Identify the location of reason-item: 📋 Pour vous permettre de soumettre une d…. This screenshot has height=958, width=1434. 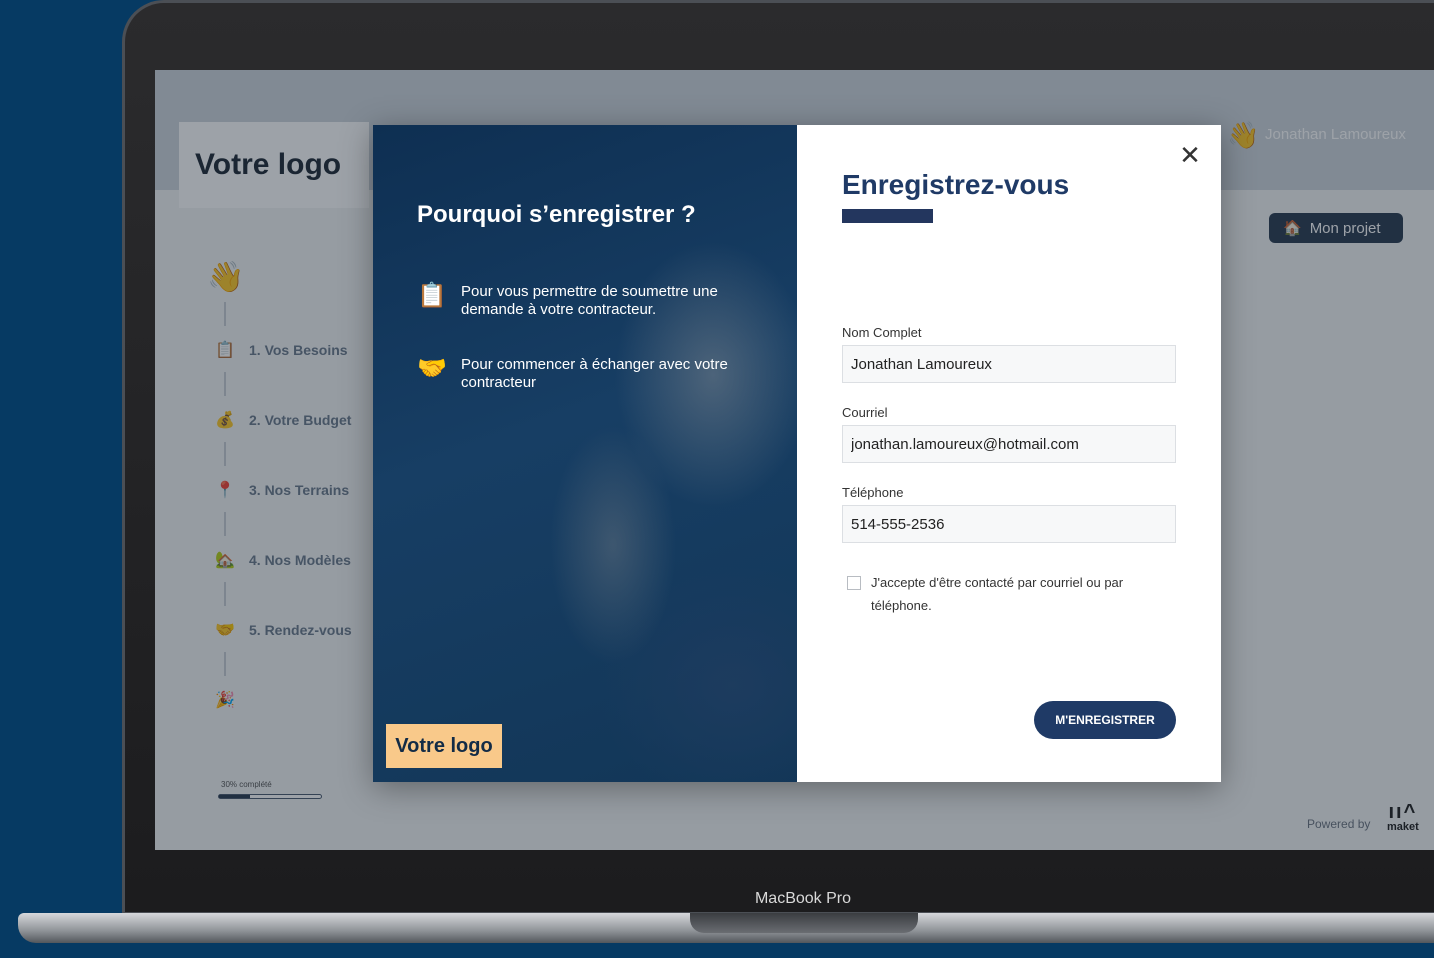
(577, 301).